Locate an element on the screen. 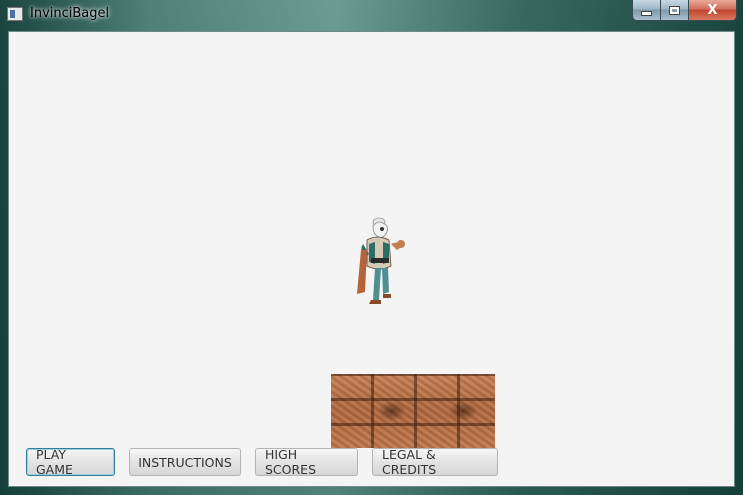 The image size is (743, 495). maximize-icon is located at coordinates (674, 10).